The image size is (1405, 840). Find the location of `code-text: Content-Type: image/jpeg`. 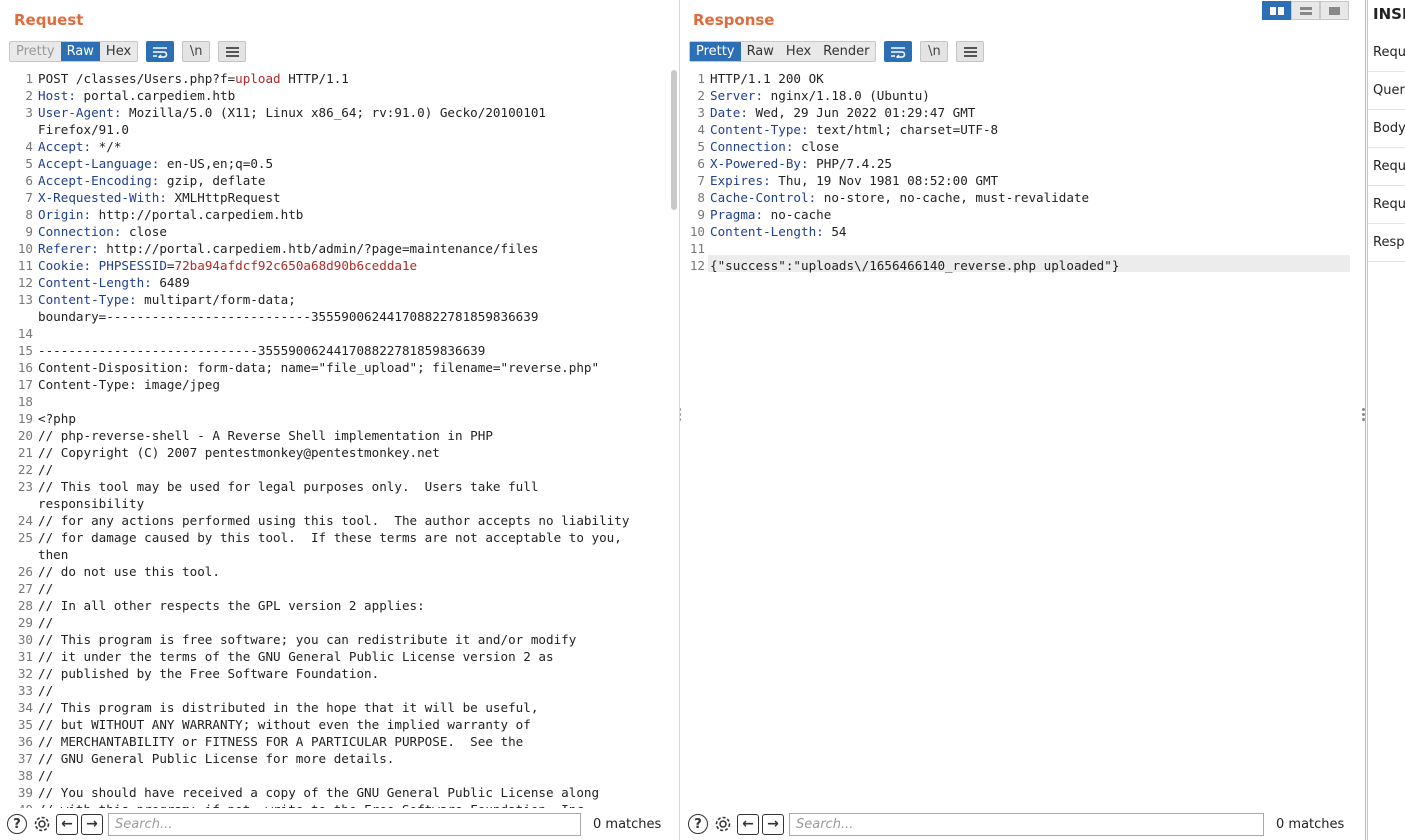

code-text: Content-Type: image/jpeg is located at coordinates (129, 384).